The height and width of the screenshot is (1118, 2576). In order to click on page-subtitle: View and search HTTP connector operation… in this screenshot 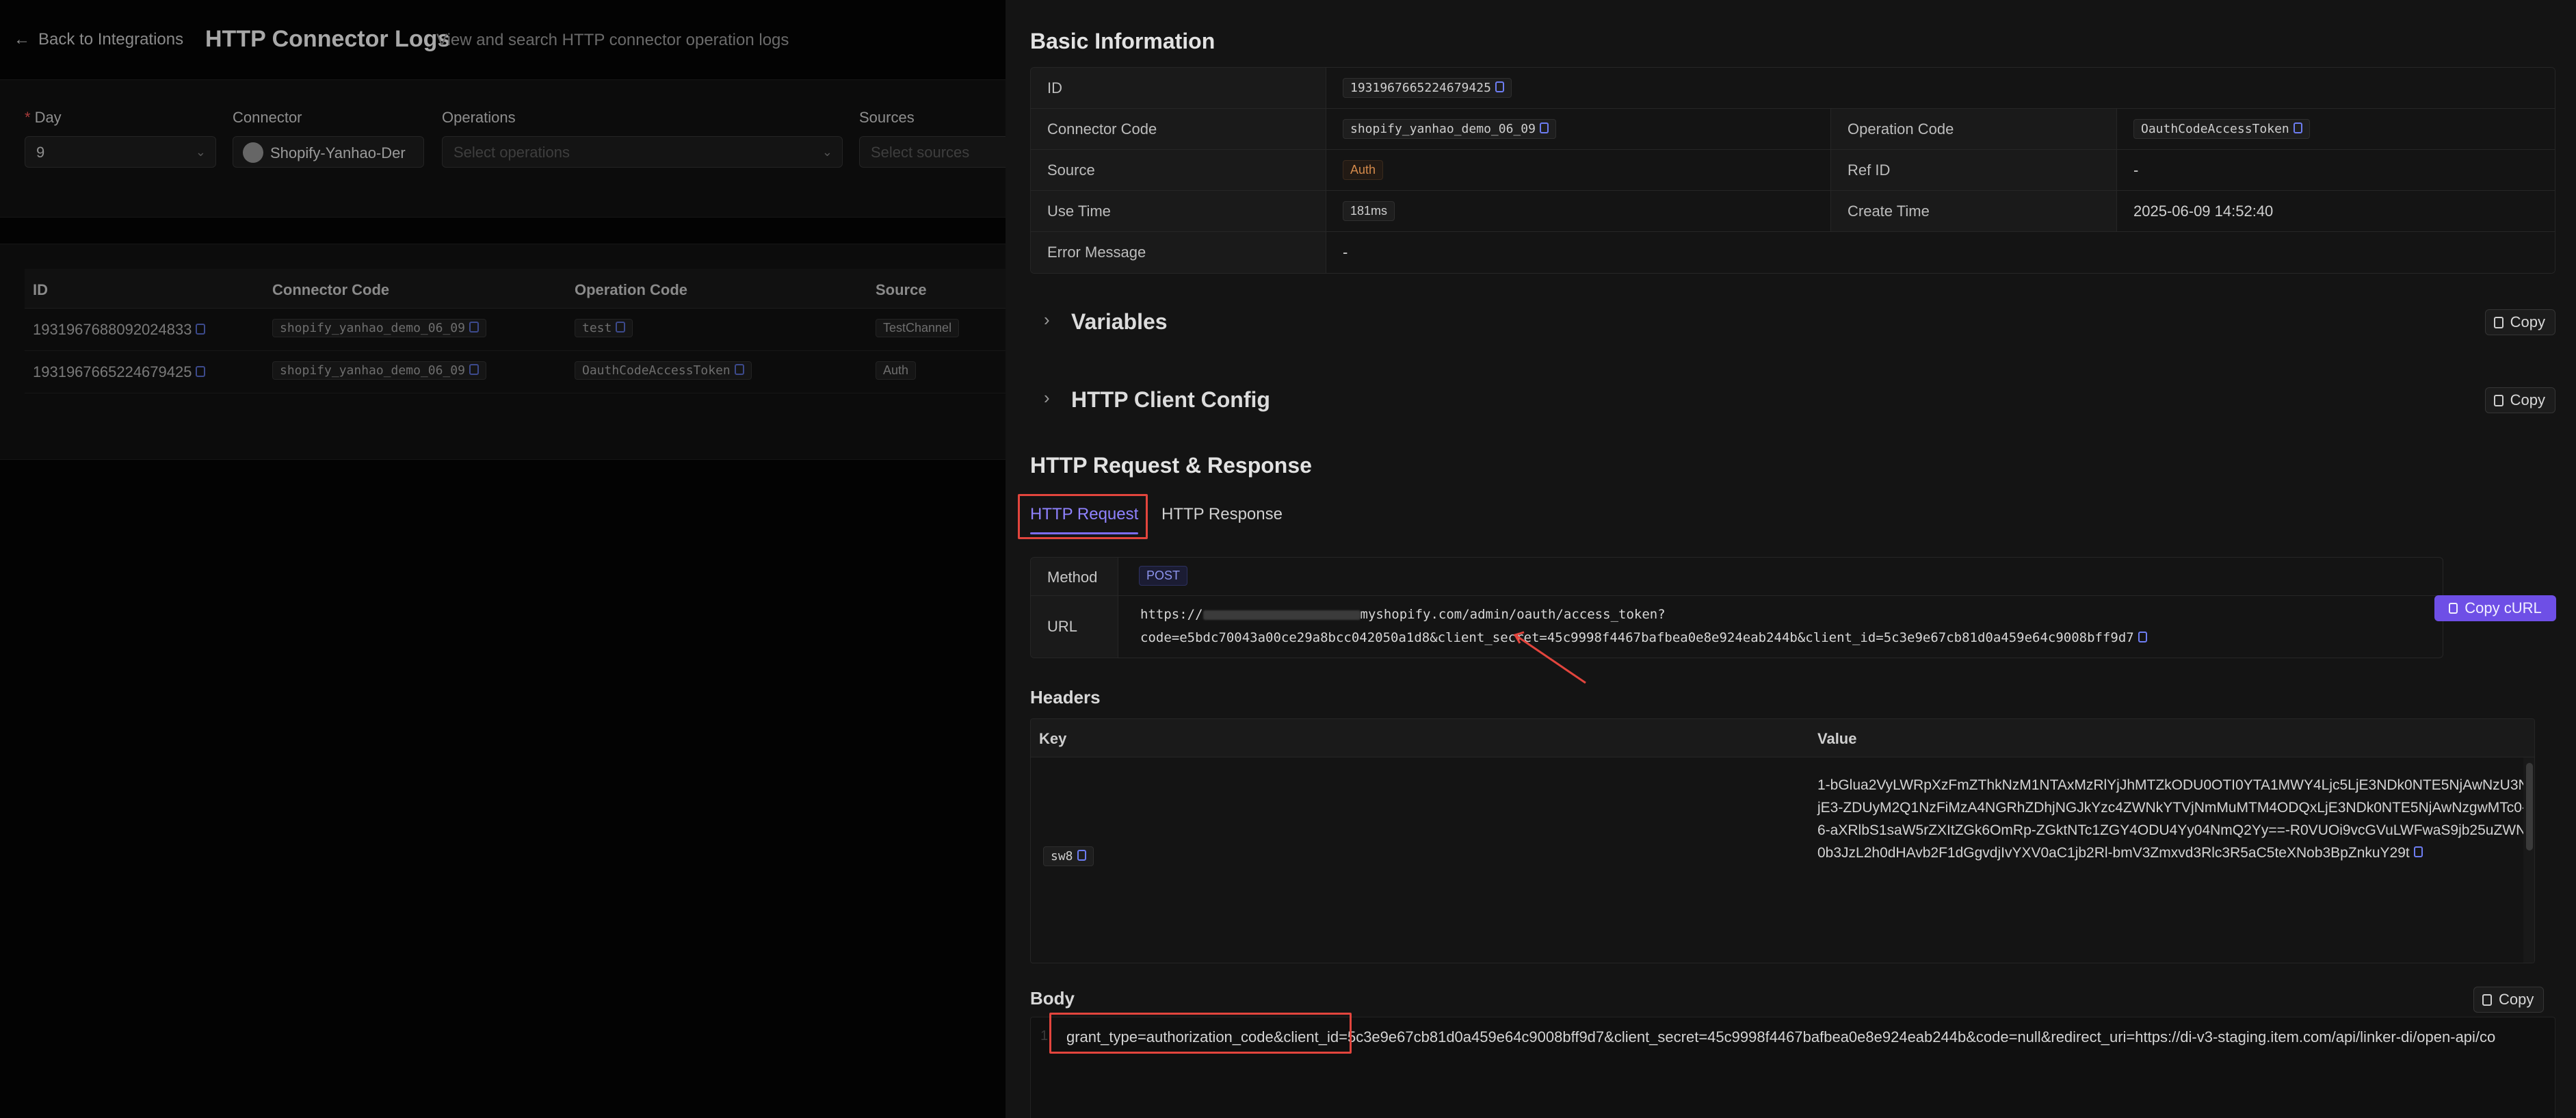, I will do `click(612, 40)`.